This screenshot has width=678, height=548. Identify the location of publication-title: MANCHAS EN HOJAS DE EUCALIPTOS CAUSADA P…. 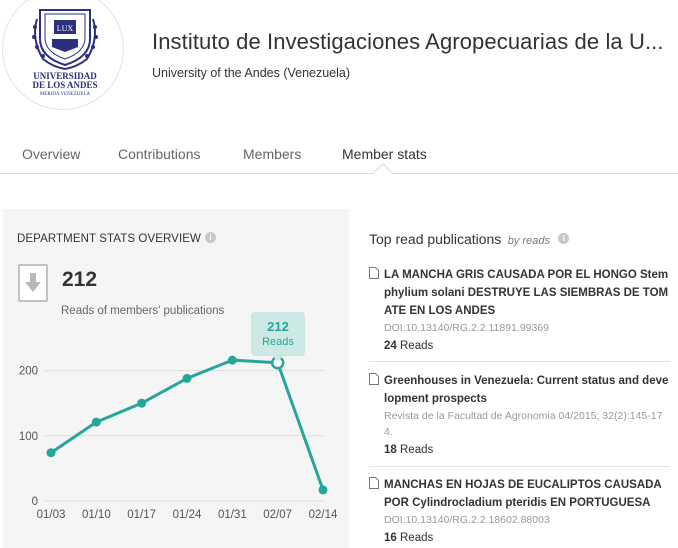
(527, 494).